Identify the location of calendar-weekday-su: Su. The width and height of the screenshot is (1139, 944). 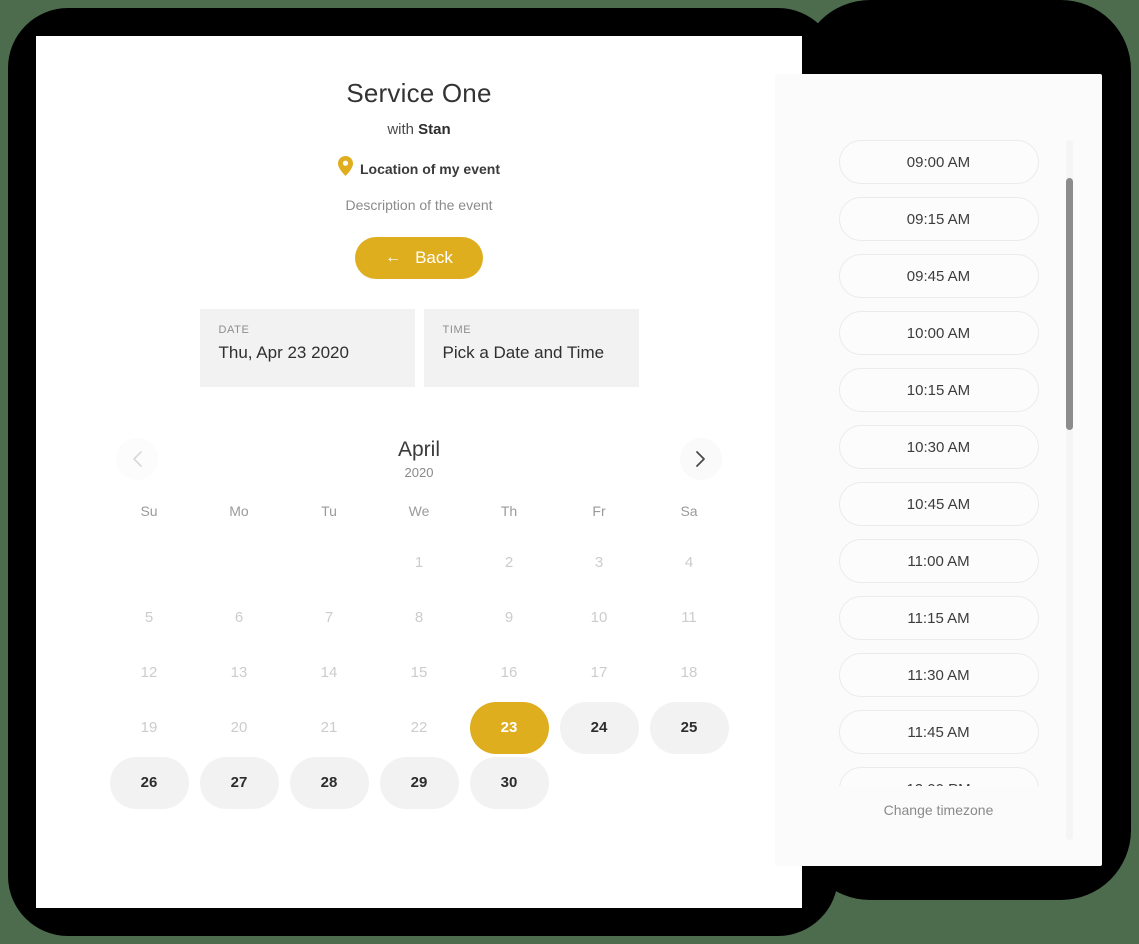
(149, 511).